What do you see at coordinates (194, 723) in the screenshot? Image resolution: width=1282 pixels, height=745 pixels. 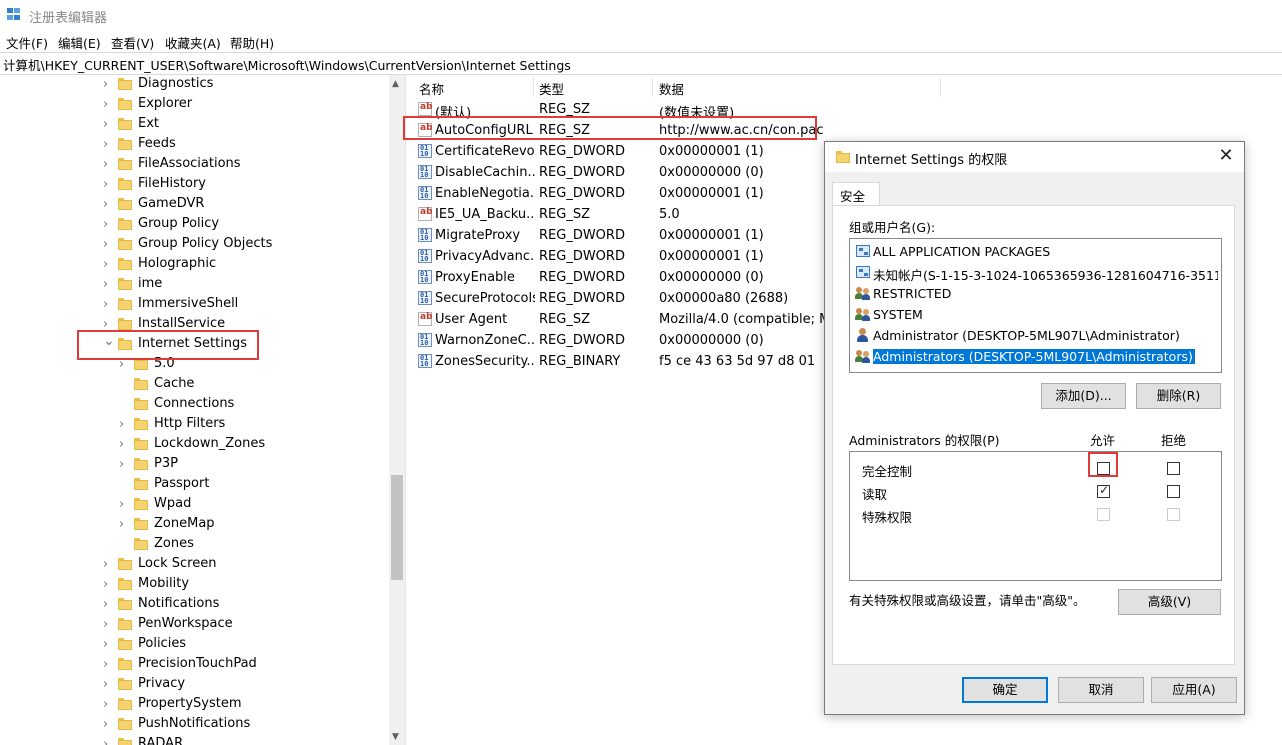 I see `tree-item-label: PushNotifications` at bounding box center [194, 723].